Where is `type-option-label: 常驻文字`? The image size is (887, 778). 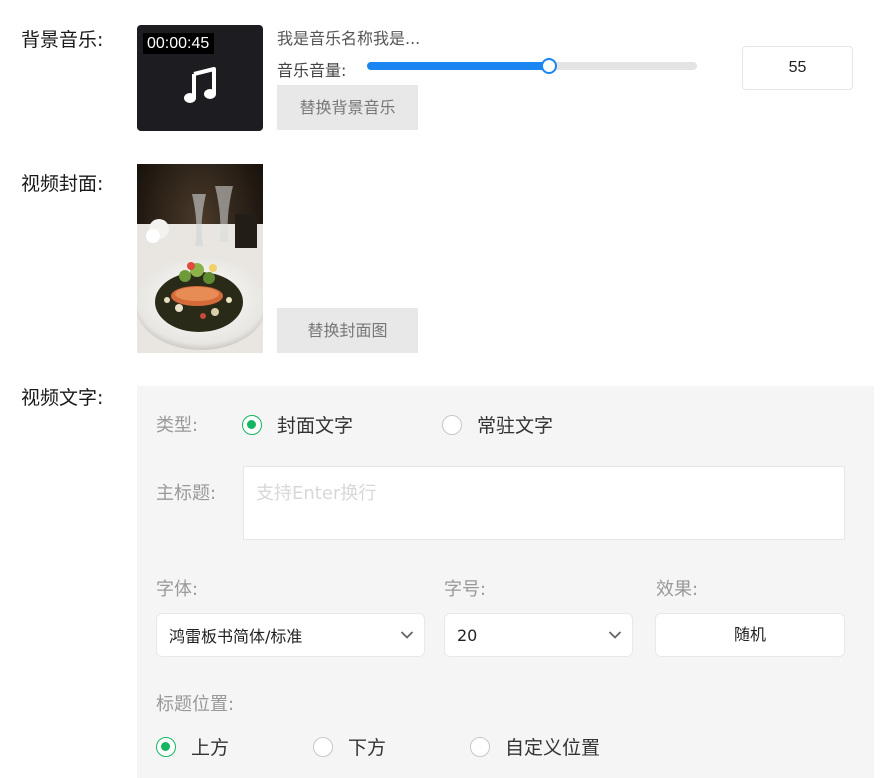
type-option-label: 常驻文字 is located at coordinates (515, 426).